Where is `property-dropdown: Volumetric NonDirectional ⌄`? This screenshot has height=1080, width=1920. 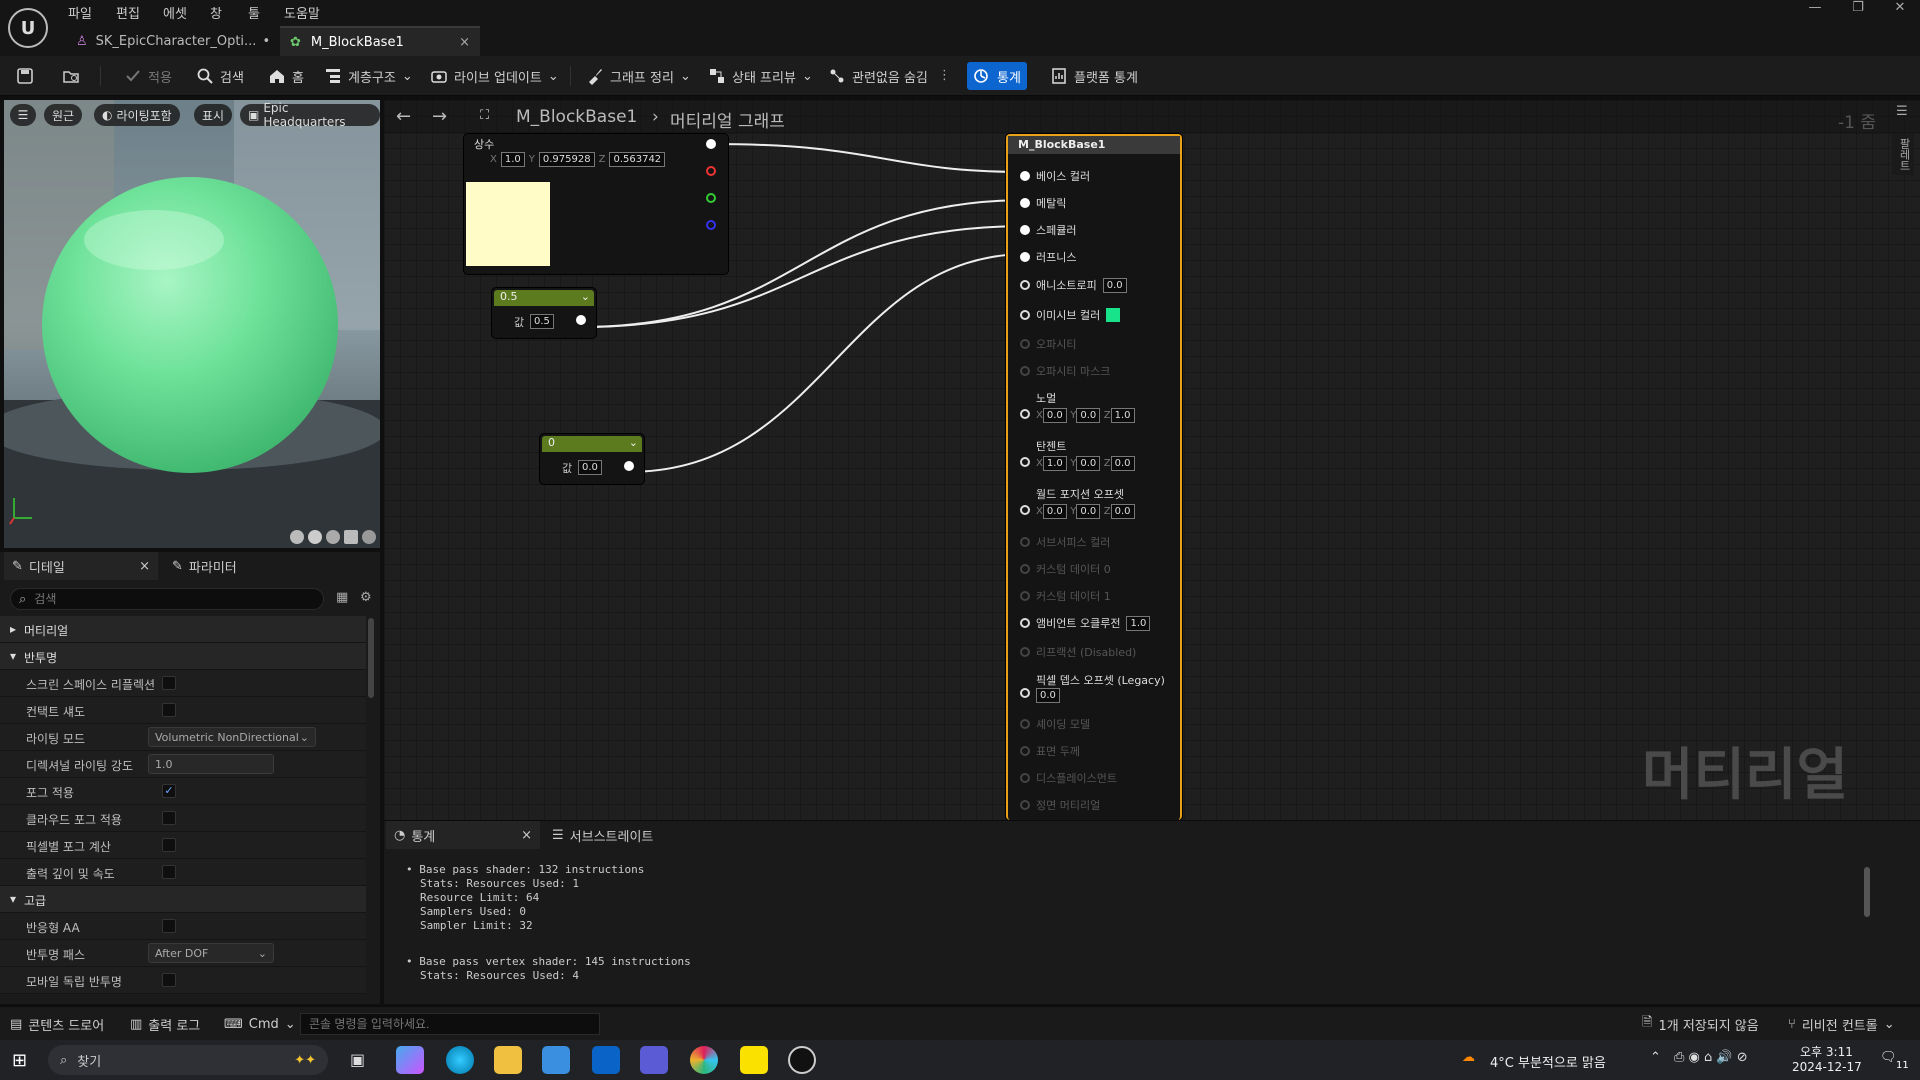 property-dropdown: Volumetric NonDirectional ⌄ is located at coordinates (232, 737).